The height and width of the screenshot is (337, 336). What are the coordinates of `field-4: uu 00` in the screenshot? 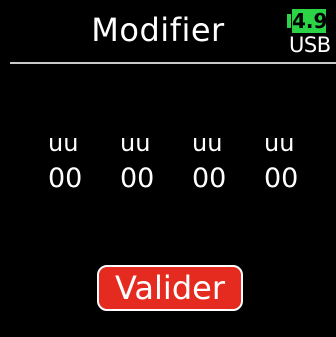 It's located at (290, 161).